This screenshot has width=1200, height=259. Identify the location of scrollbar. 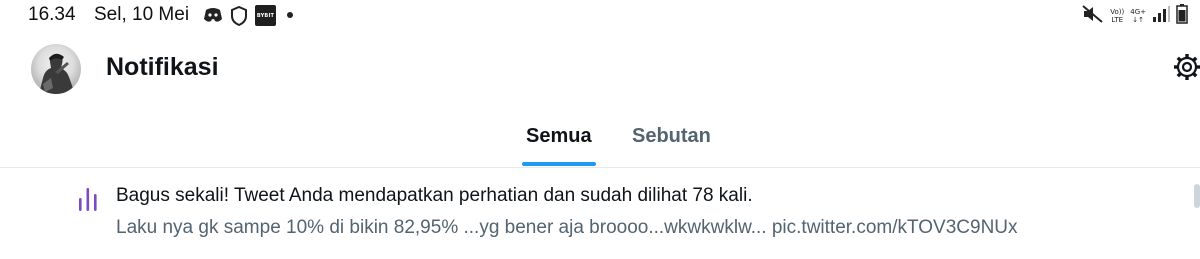
(1197, 196).